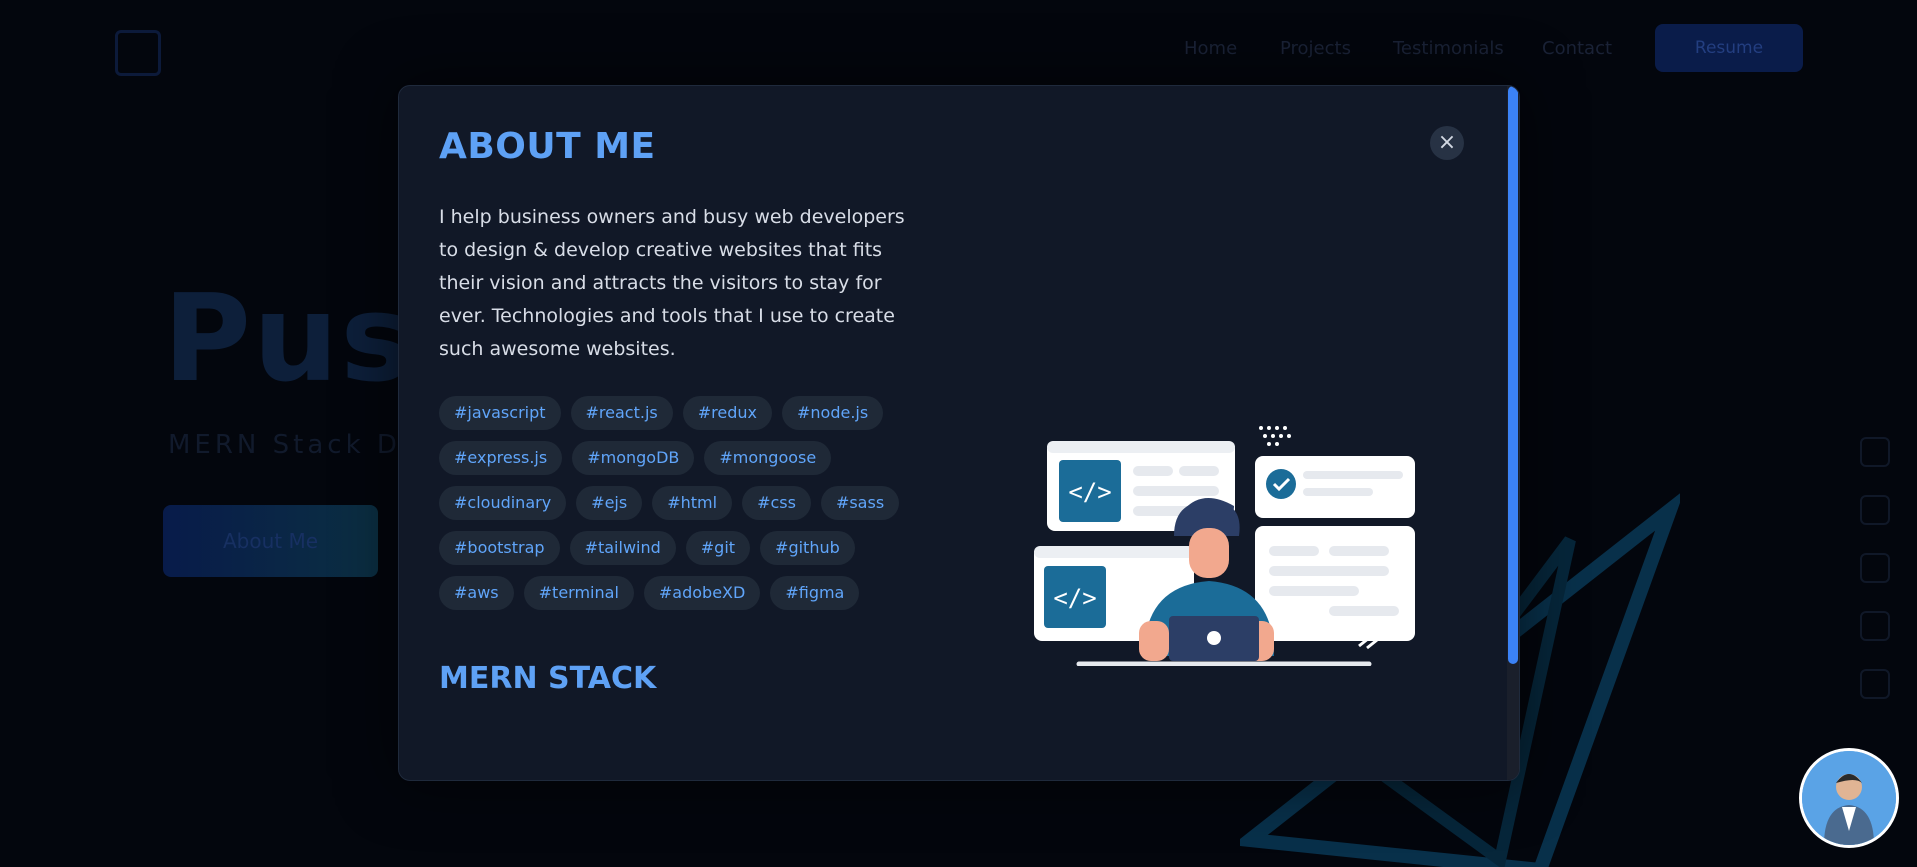 This screenshot has height=867, width=1917. Describe the element at coordinates (1447, 143) in the screenshot. I see `close-icon: ×` at that location.